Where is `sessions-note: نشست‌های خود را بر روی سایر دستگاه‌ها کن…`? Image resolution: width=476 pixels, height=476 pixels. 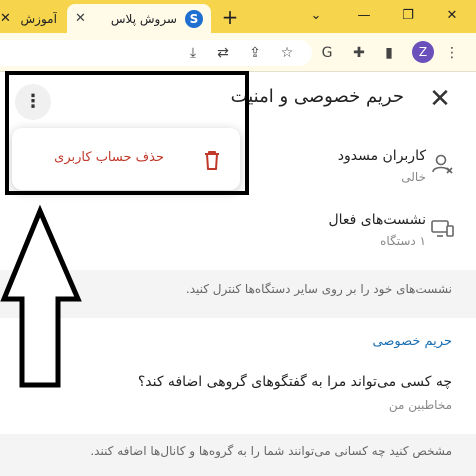
sessions-note: نشست‌های خود را بر روی سایر دستگاه‌ها کن… is located at coordinates (318, 289).